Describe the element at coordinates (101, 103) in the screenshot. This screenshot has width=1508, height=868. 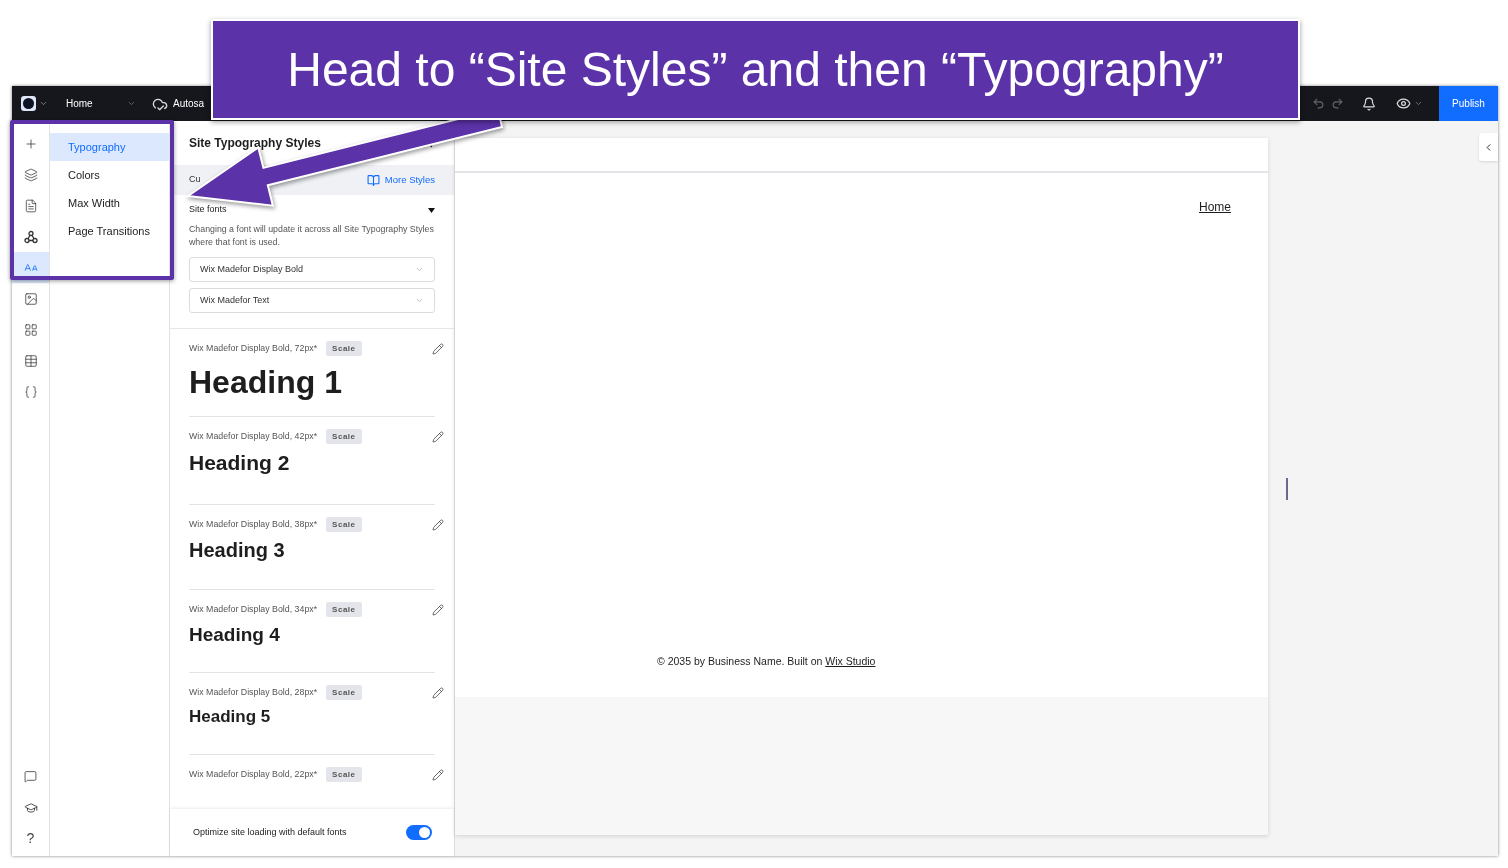
I see `page-selector: Home` at that location.